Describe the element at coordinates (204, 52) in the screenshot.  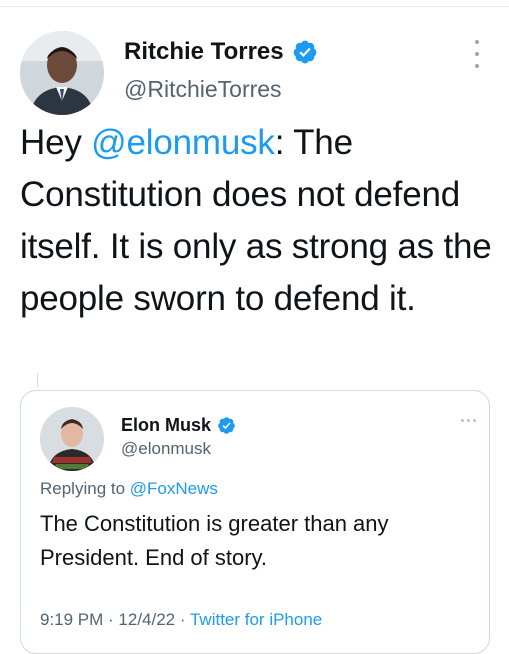
I see `author-name-text: Ritchie Torres` at that location.